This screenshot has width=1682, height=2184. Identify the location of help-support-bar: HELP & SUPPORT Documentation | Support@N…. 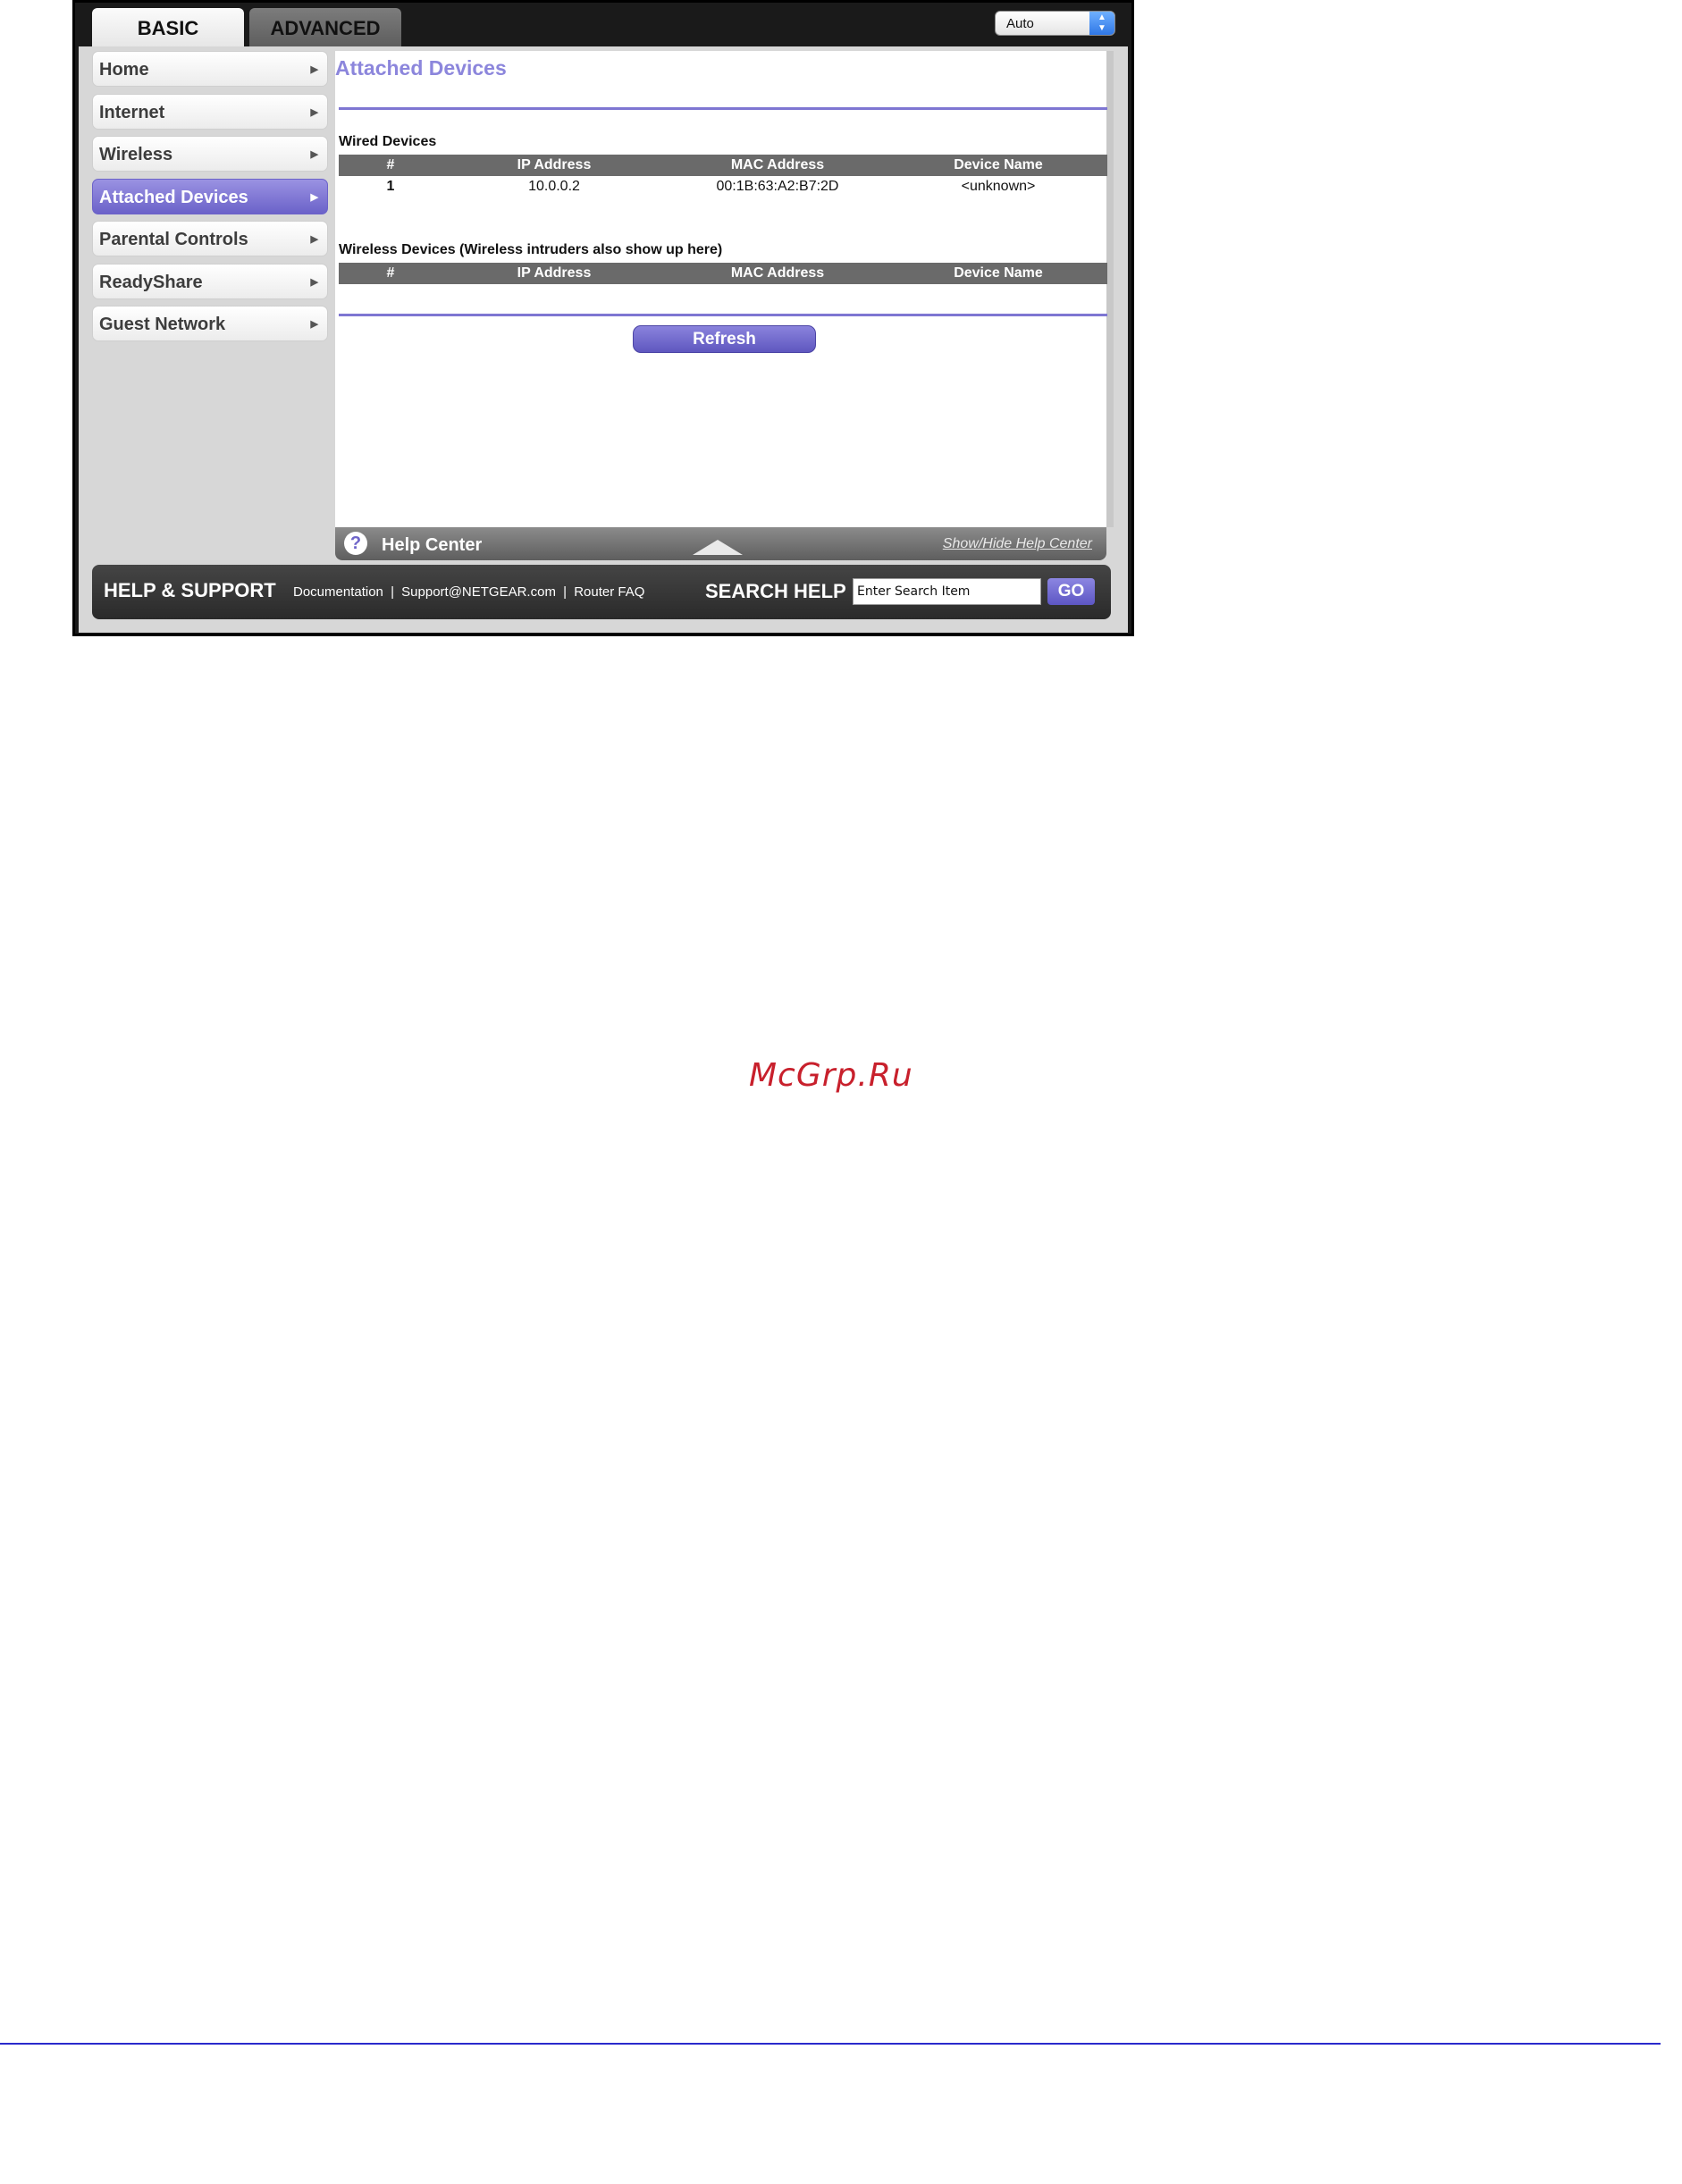
(601, 592).